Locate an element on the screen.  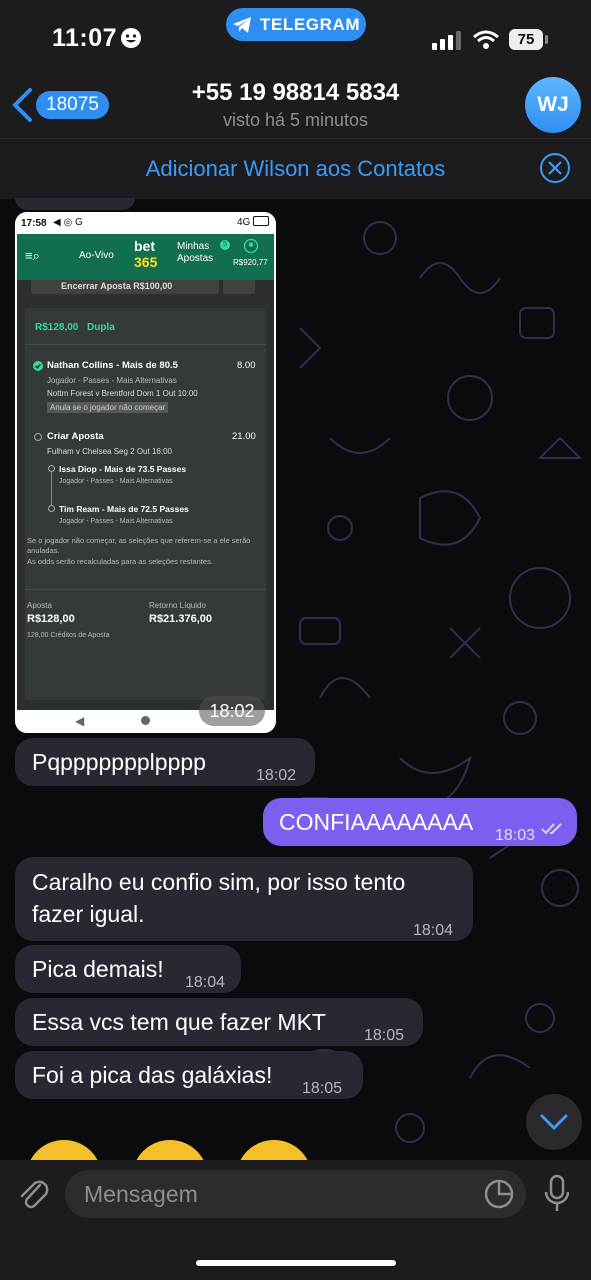
selection-1-market: Jogador - Passes - Mais Alternativas is located at coordinates (112, 380).